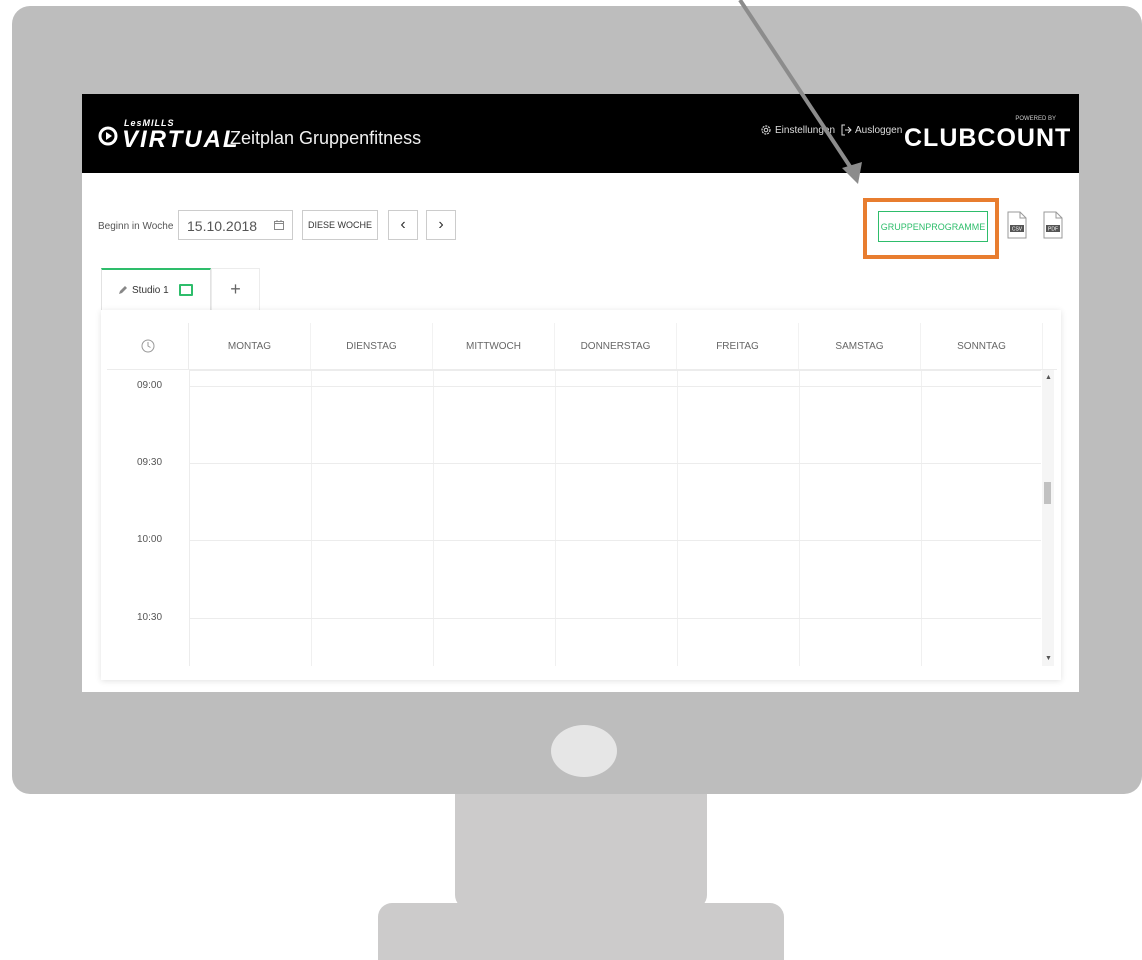 This screenshot has width=1142, height=960. I want to click on time-label: 10:30, so click(150, 617).